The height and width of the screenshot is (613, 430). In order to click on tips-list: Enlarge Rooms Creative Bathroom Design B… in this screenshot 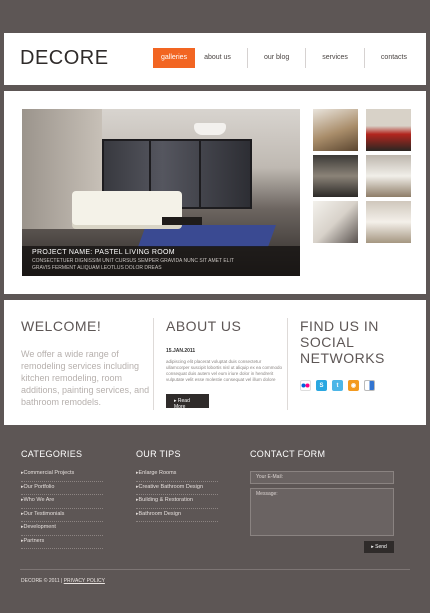, I will do `click(177, 495)`.